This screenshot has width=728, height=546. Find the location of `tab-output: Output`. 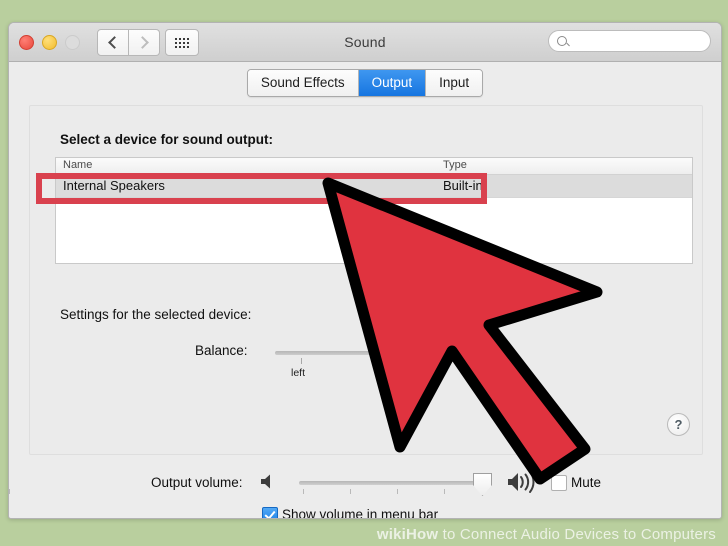

tab-output: Output is located at coordinates (392, 83).